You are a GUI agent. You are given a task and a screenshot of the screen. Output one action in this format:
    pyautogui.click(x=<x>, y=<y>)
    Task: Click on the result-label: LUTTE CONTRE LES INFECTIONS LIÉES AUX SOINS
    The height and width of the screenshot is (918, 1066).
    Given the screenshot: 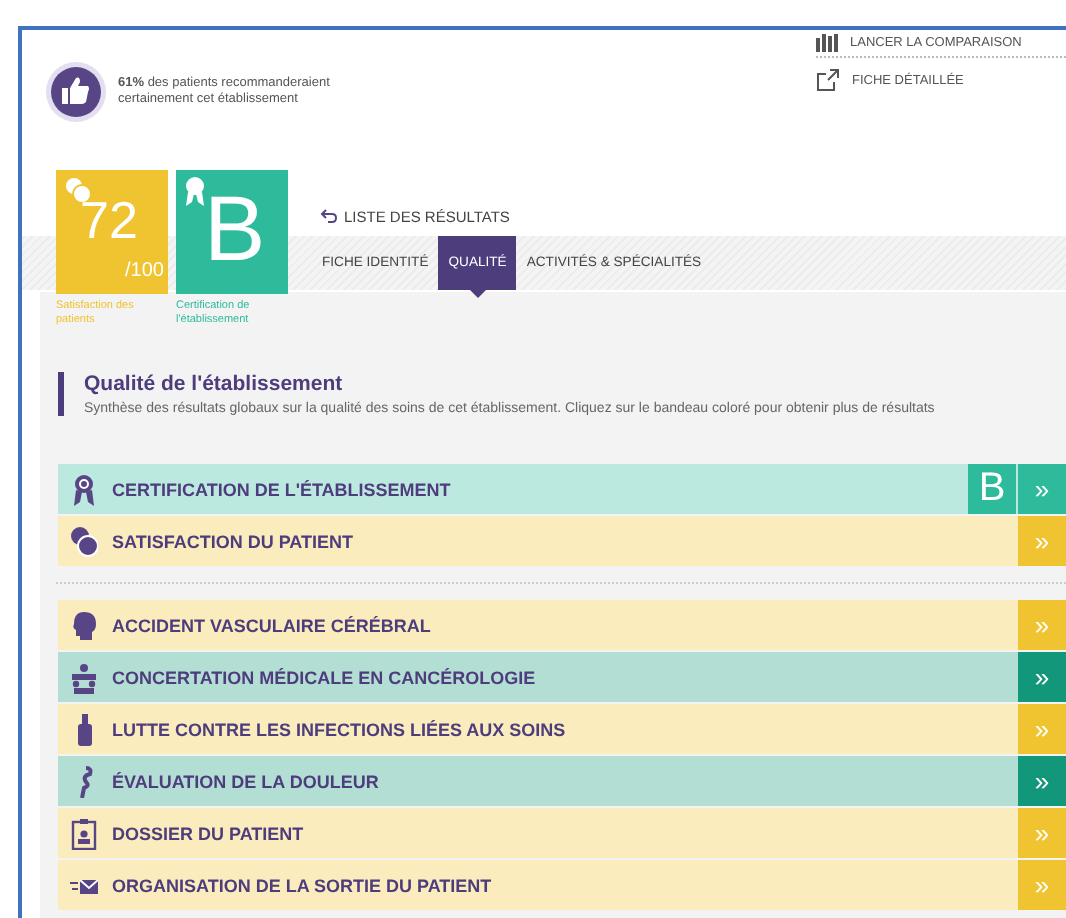 What is the action you would take?
    pyautogui.click(x=340, y=729)
    